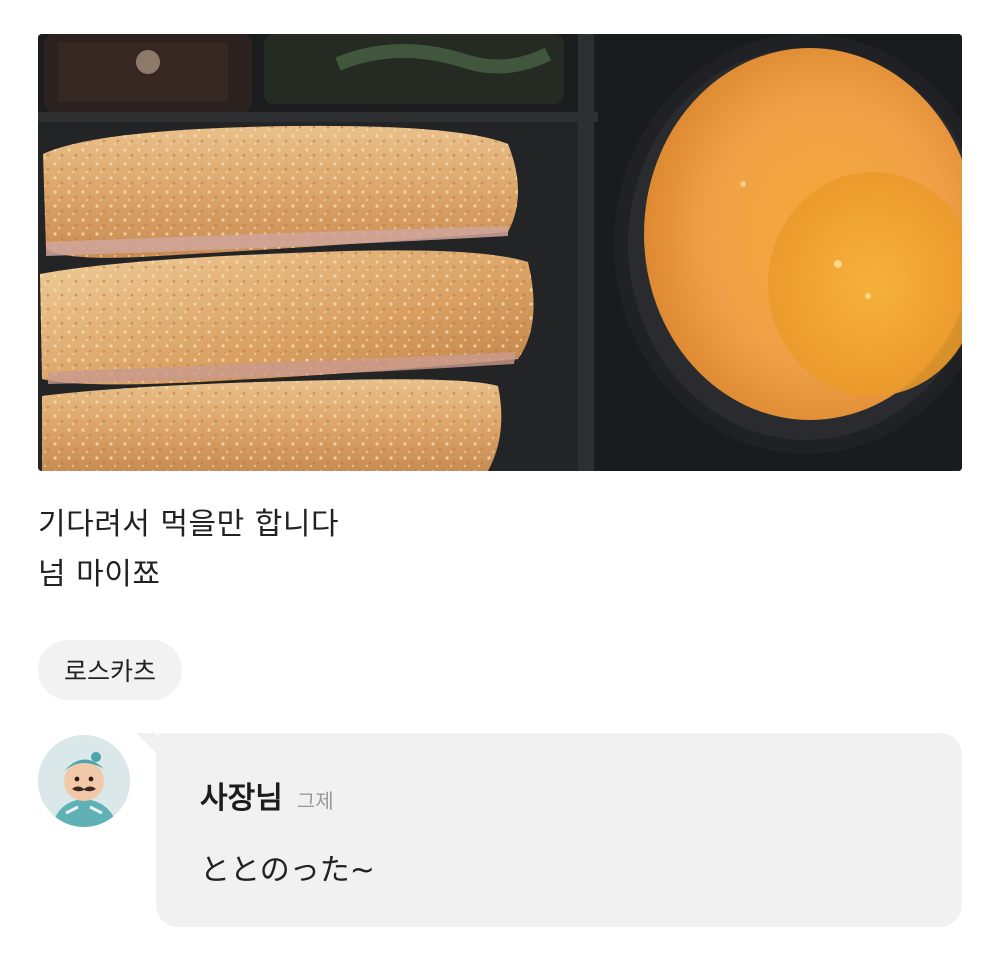 Image resolution: width=1000 pixels, height=956 pixels. I want to click on reply-author: 사장님, so click(241, 798).